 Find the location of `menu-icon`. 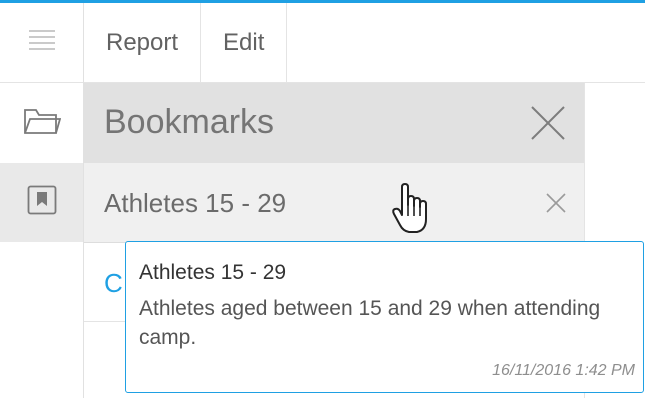

menu-icon is located at coordinates (42, 42).